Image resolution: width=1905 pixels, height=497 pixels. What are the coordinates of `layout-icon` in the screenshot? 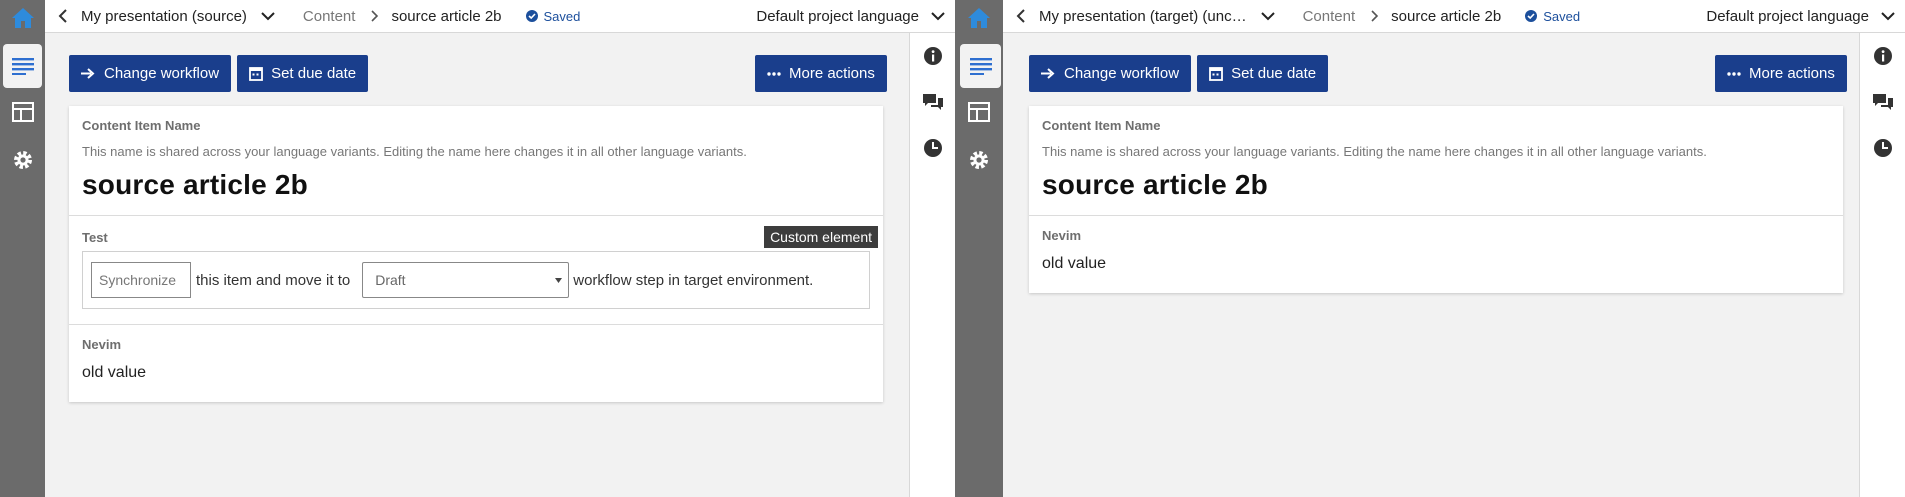 It's located at (979, 112).